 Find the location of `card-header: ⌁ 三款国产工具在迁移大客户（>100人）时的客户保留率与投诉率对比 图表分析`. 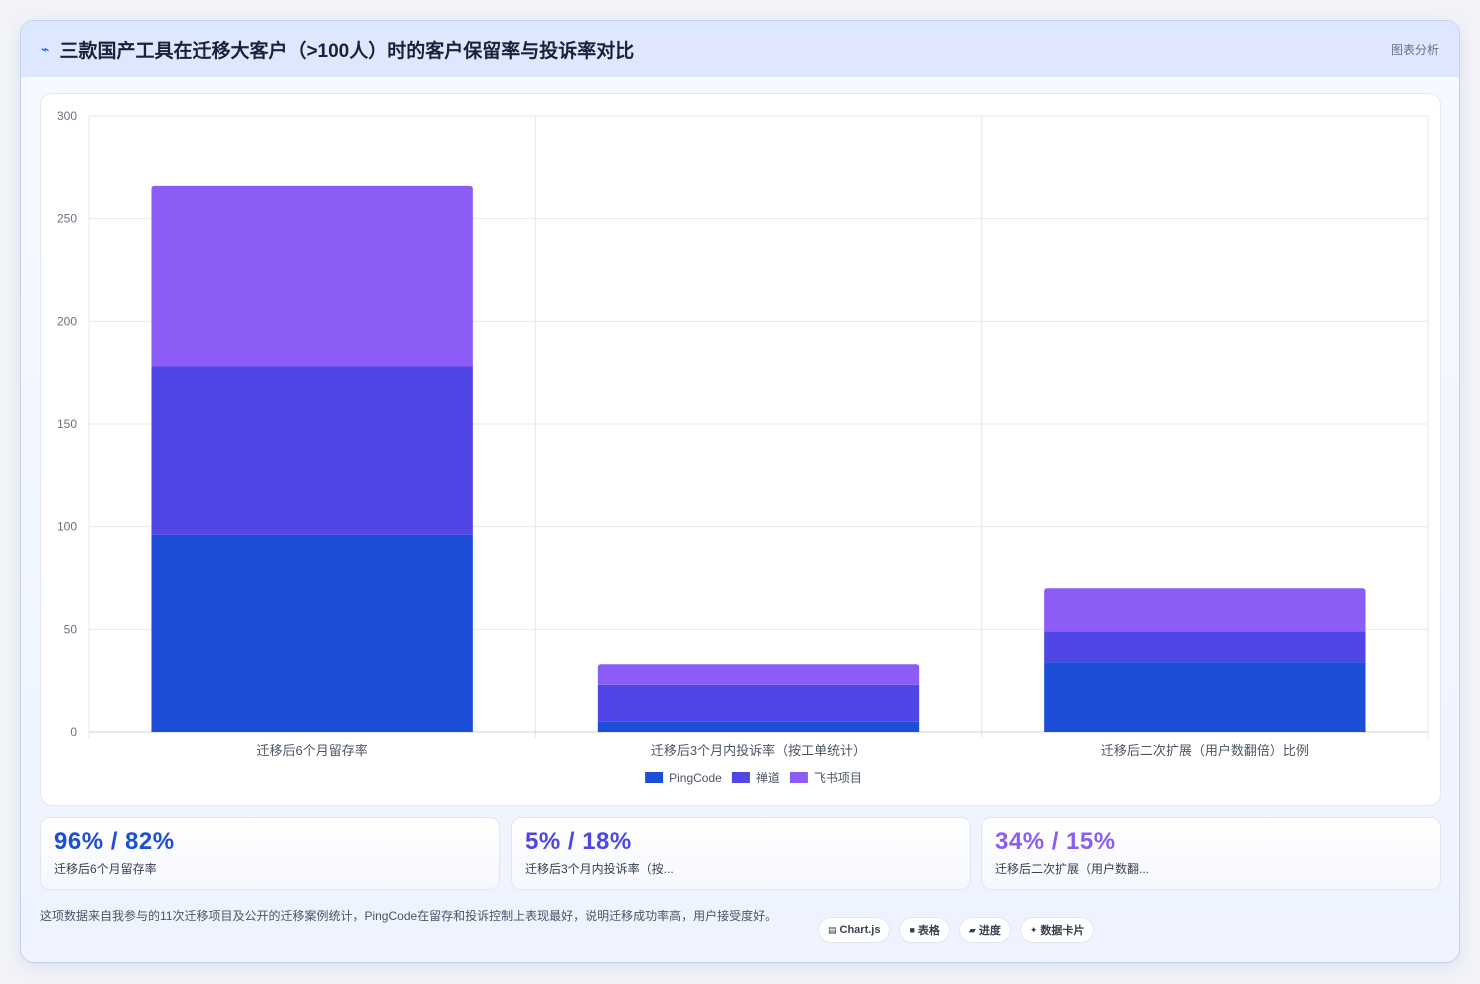

card-header: ⌁ 三款国产工具在迁移大客户（>100人）时的客户保留率与投诉率对比 图表分析 is located at coordinates (740, 49).